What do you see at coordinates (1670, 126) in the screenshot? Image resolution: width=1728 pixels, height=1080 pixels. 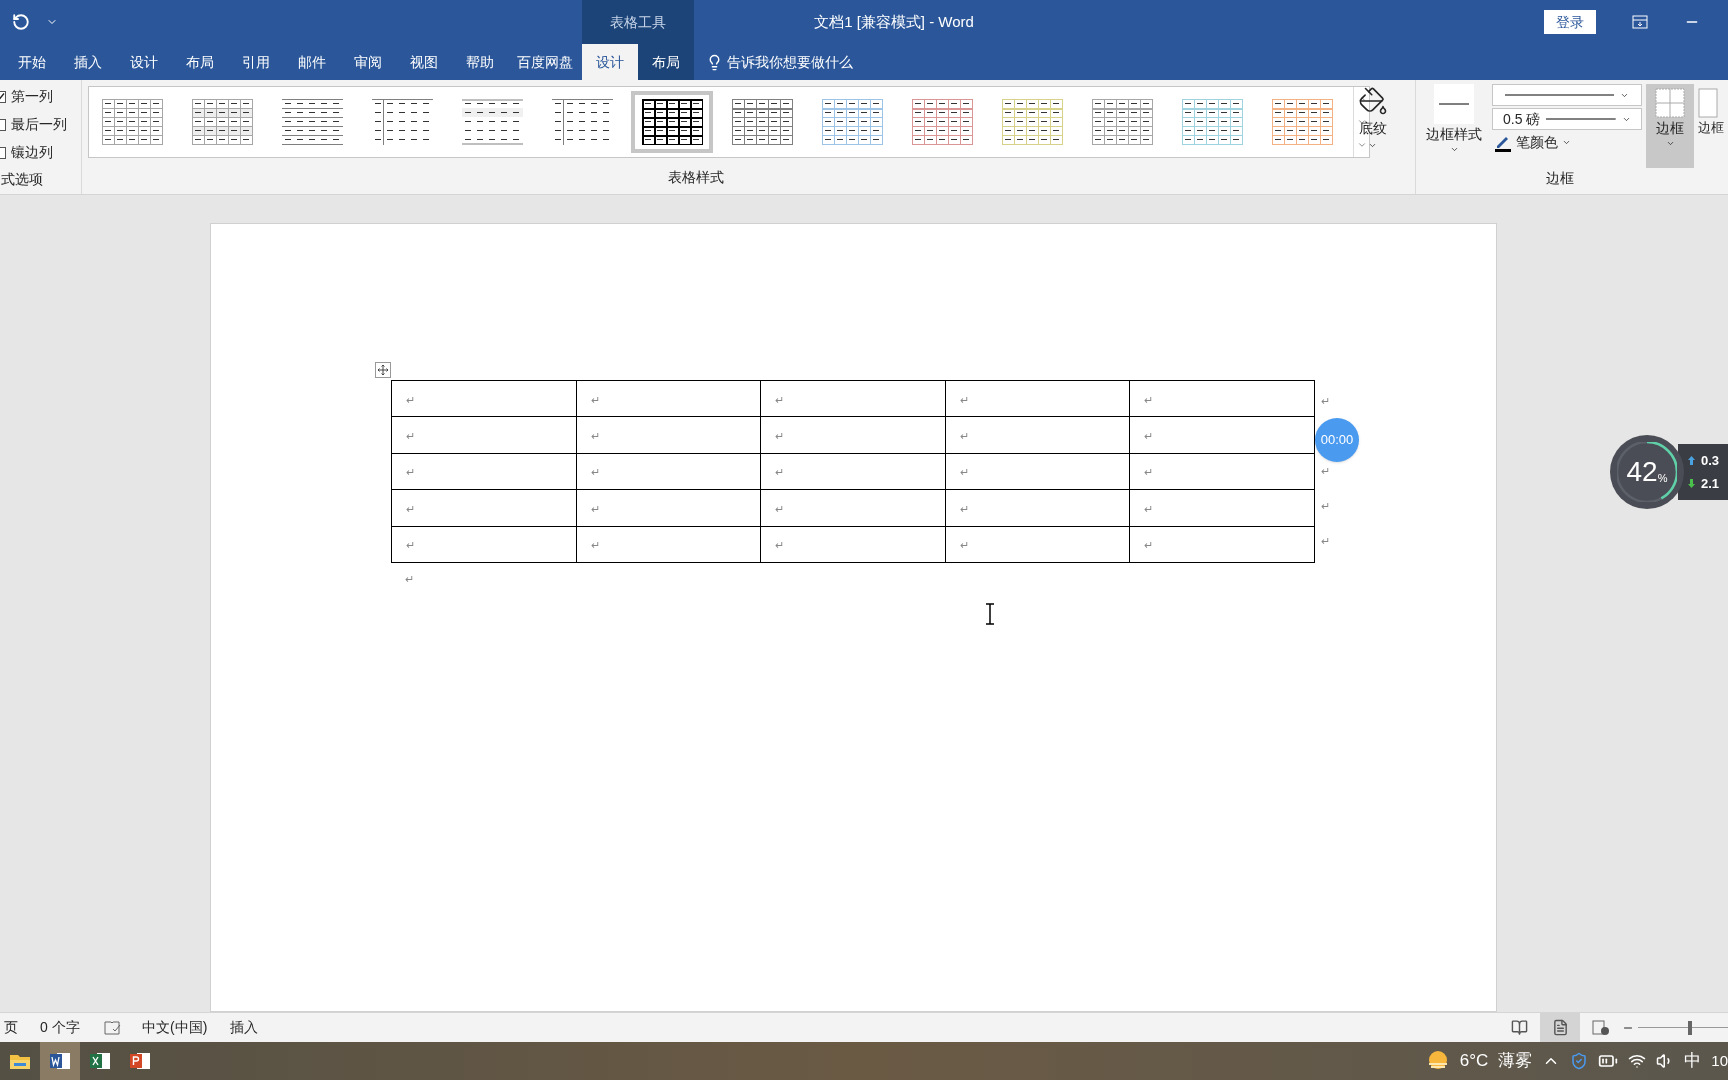 I see `borders-button: 边框` at bounding box center [1670, 126].